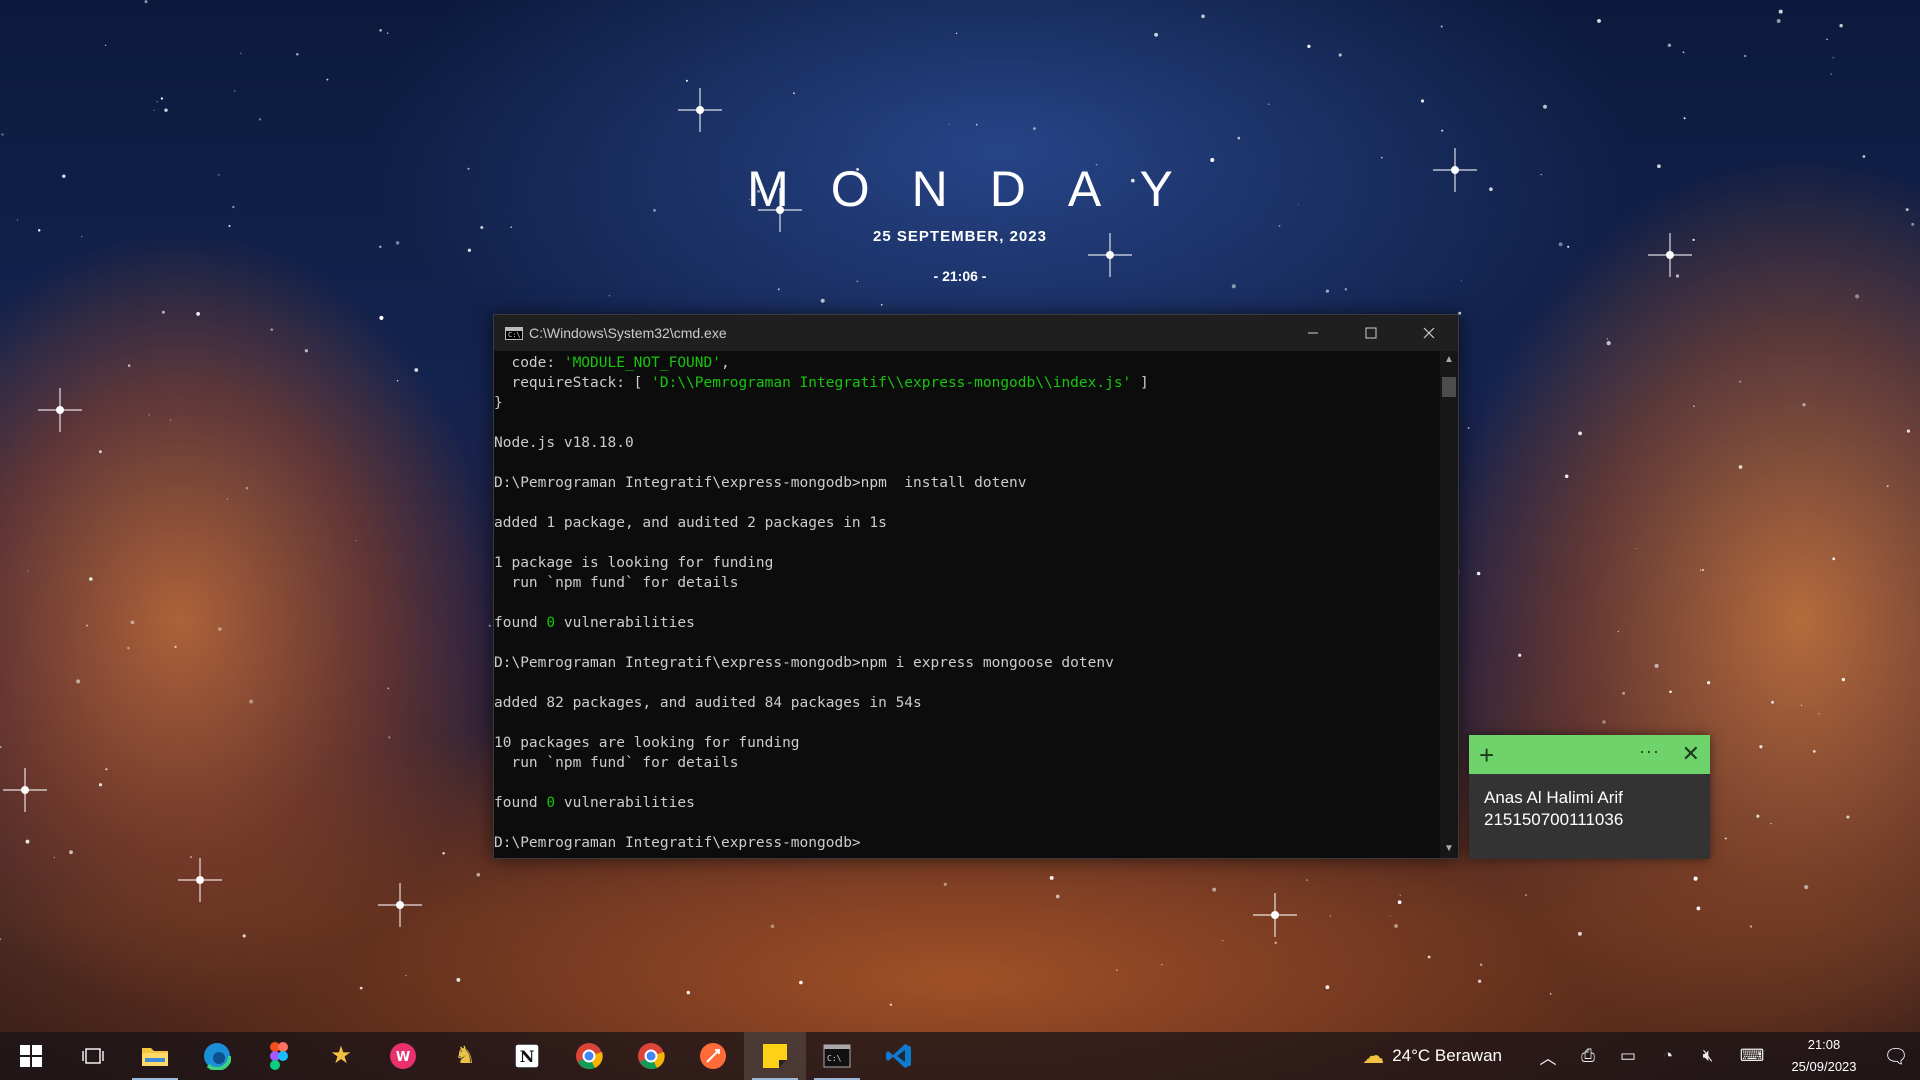  I want to click on taskbar-command-prompt: C:\, so click(837, 1056).